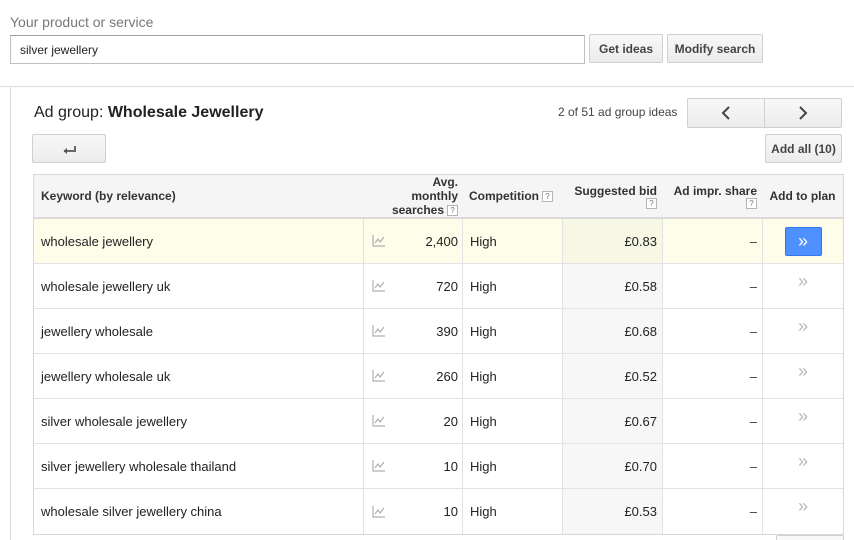 Image resolution: width=854 pixels, height=540 pixels. I want to click on header-competition: Competition?, so click(512, 196).